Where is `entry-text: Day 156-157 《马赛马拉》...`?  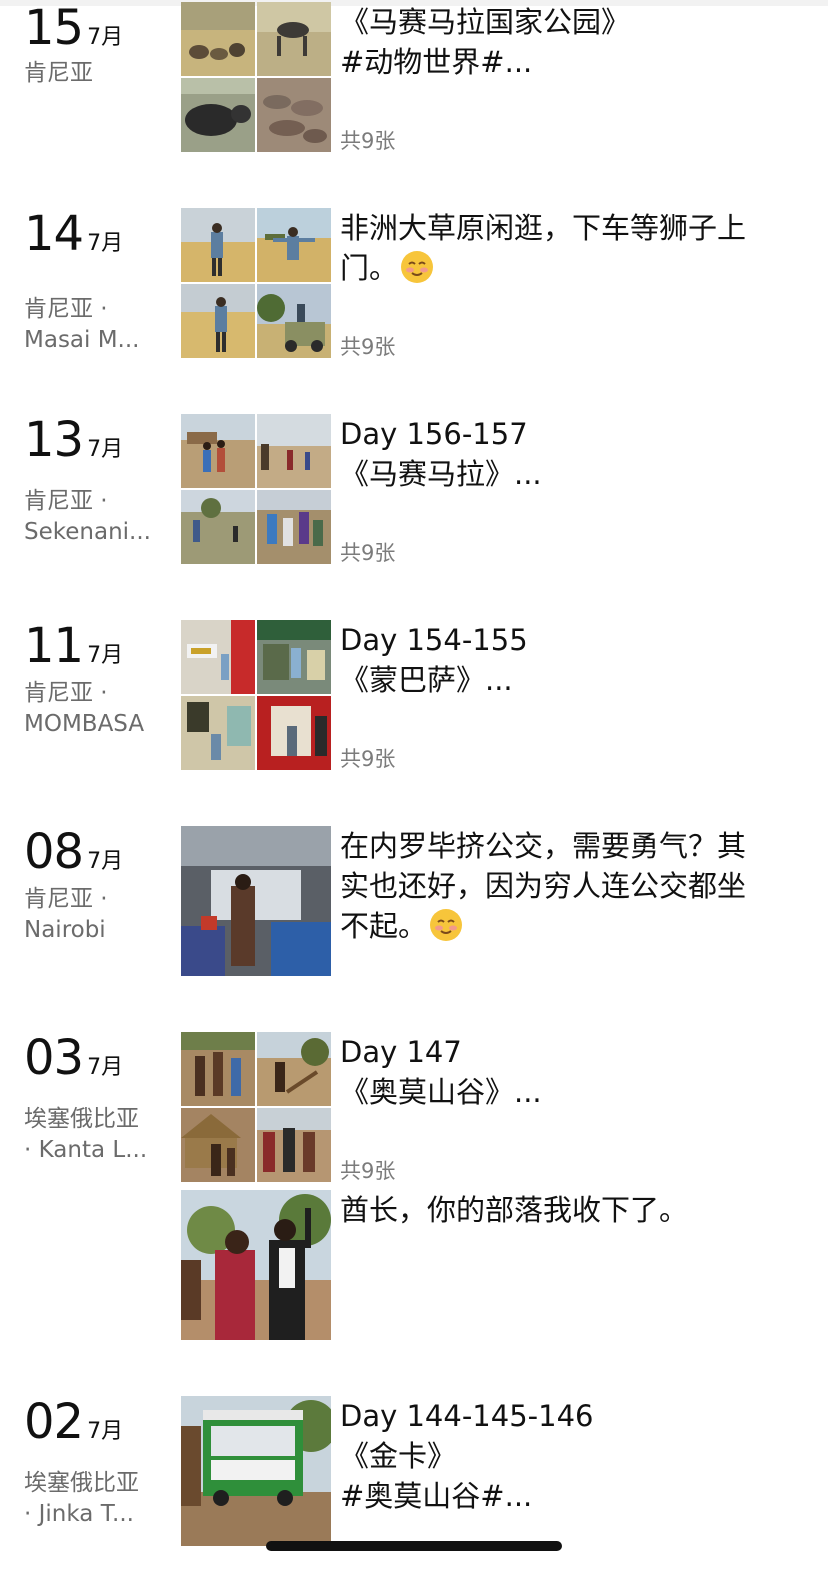 entry-text: Day 156-157 《马赛马拉》... is located at coordinates (571, 454).